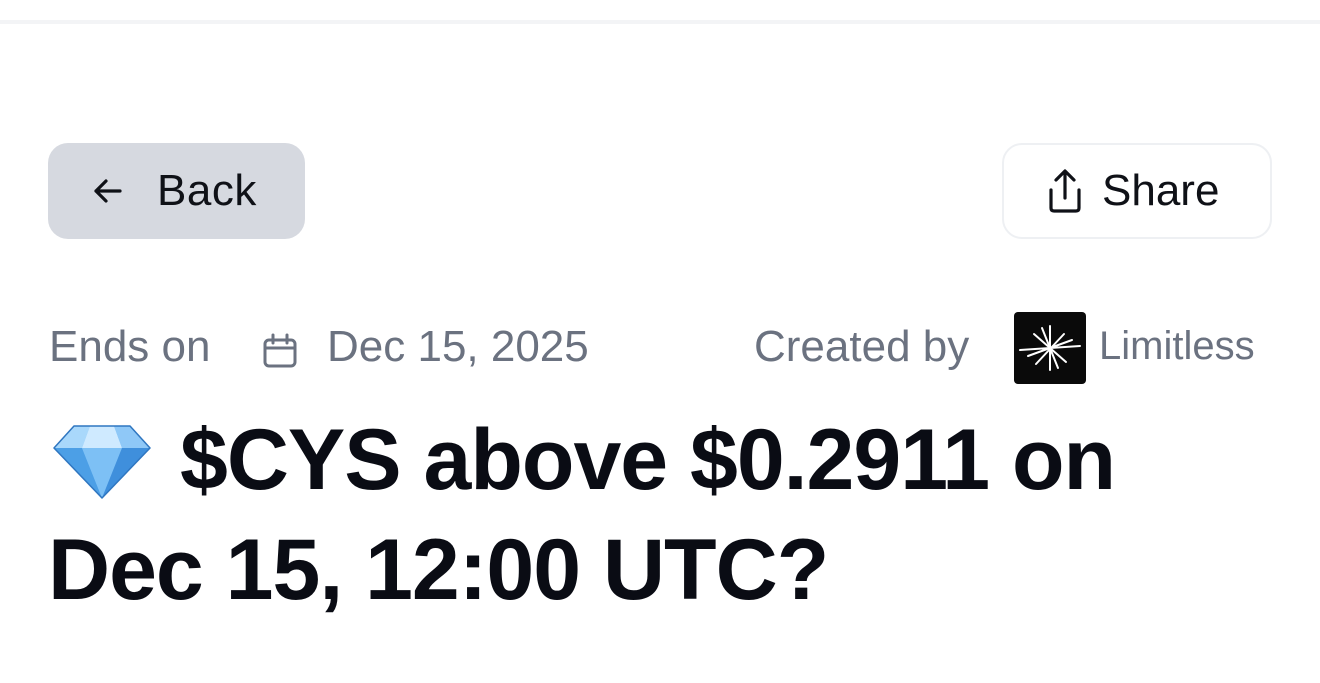  Describe the element at coordinates (130, 346) in the screenshot. I see `ends-on-label: Ends on` at that location.